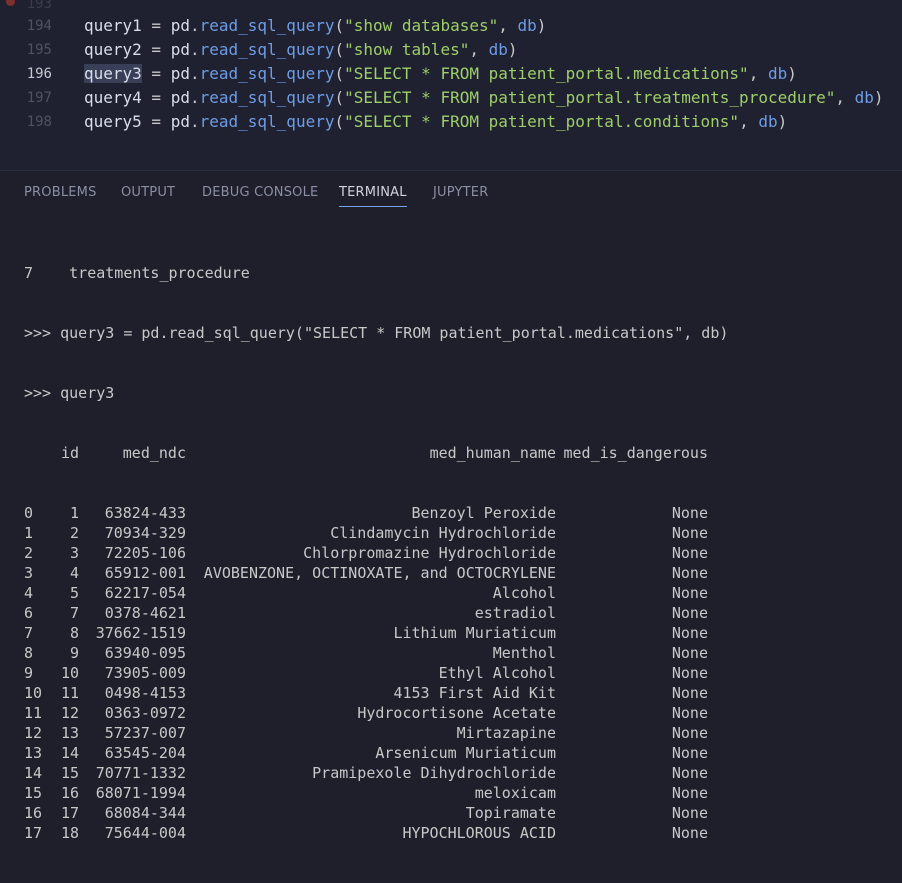 Image resolution: width=902 pixels, height=883 pixels. What do you see at coordinates (113, 49) in the screenshot?
I see `variable-name: query2` at bounding box center [113, 49].